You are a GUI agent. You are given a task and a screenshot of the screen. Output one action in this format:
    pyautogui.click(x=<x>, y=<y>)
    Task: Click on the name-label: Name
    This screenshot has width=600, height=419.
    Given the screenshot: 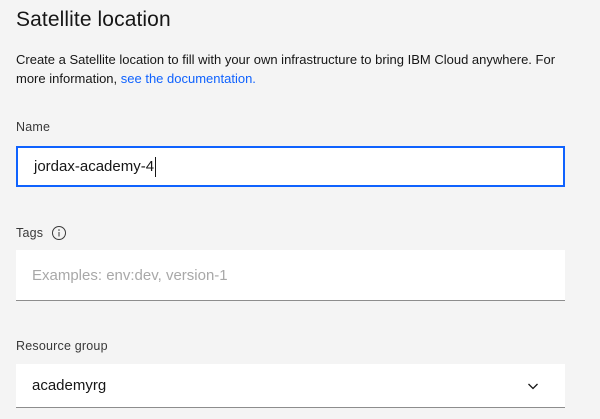 What is the action you would take?
    pyautogui.click(x=33, y=127)
    